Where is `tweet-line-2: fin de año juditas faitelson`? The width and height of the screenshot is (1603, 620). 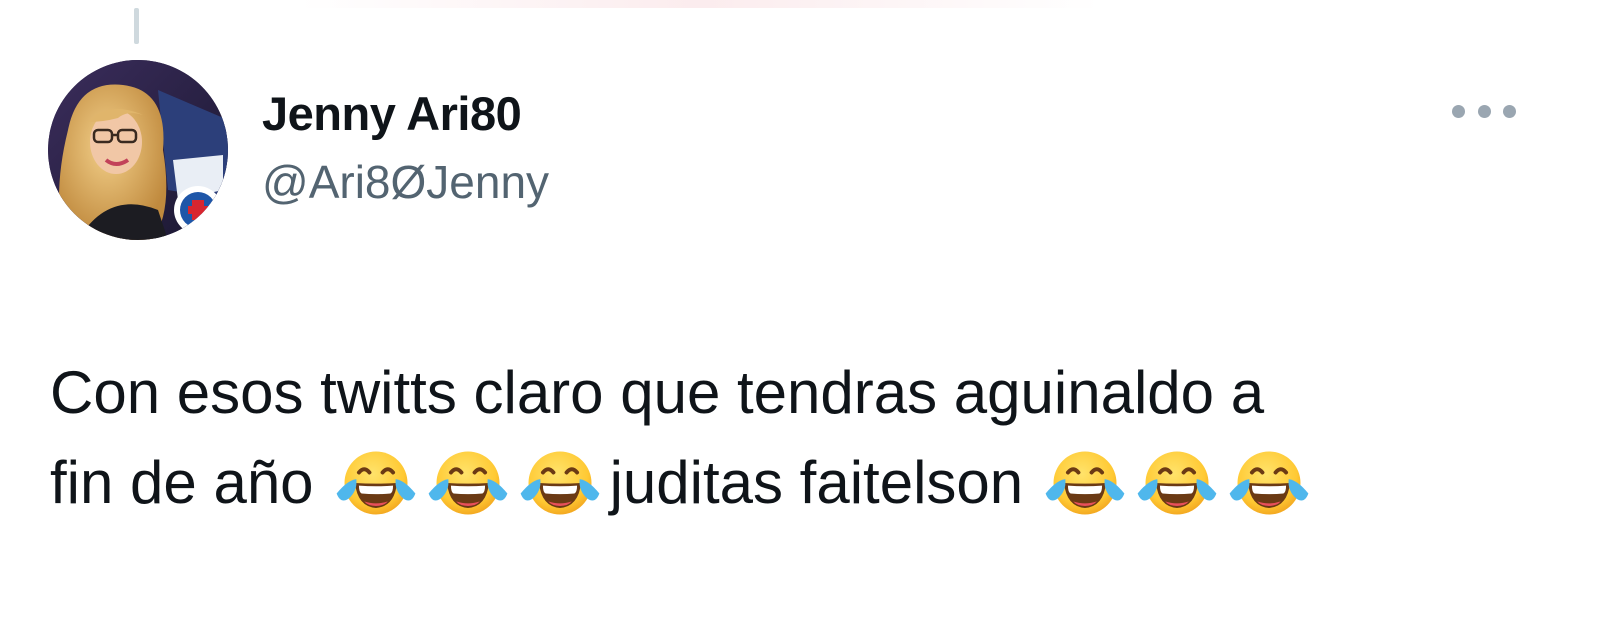
tweet-line-2: fin de año juditas faitelson is located at coordinates (800, 483).